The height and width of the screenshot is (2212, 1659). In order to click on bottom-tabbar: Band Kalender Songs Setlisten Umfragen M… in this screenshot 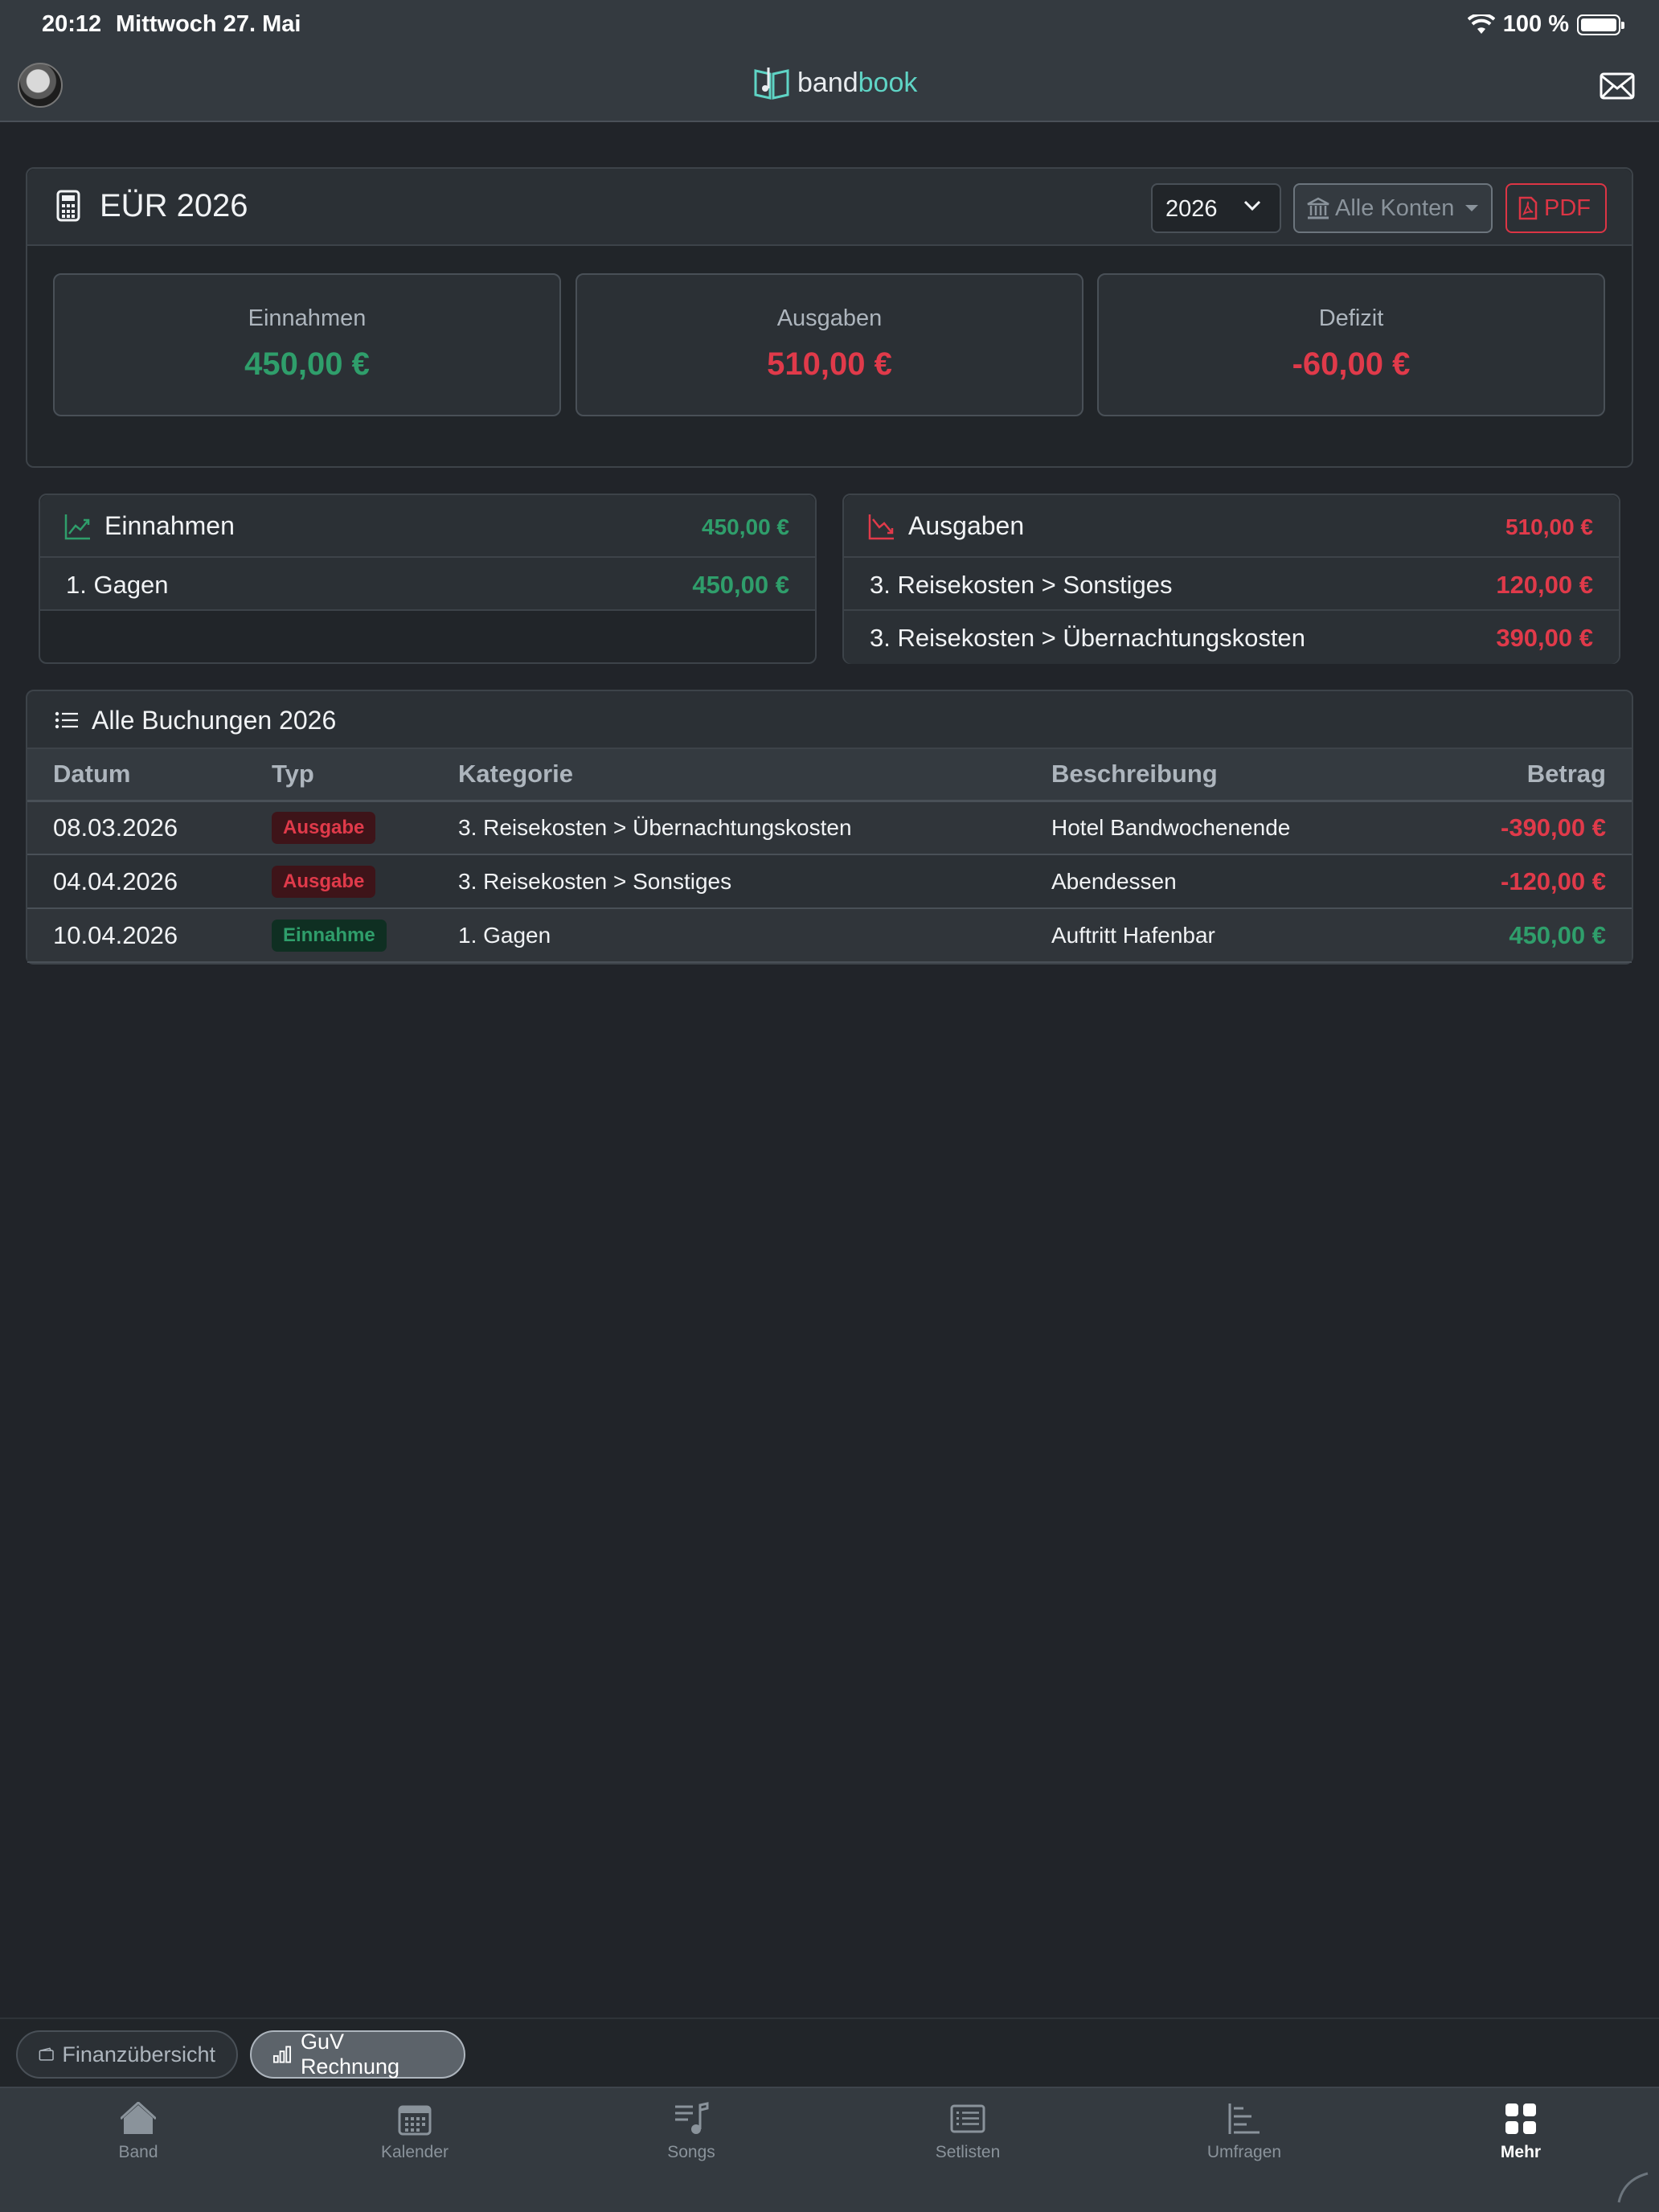, I will do `click(829, 2149)`.